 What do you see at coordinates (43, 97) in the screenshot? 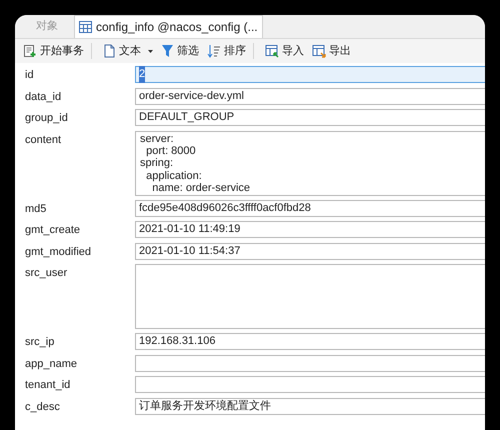
I see `field-label: data_id` at bounding box center [43, 97].